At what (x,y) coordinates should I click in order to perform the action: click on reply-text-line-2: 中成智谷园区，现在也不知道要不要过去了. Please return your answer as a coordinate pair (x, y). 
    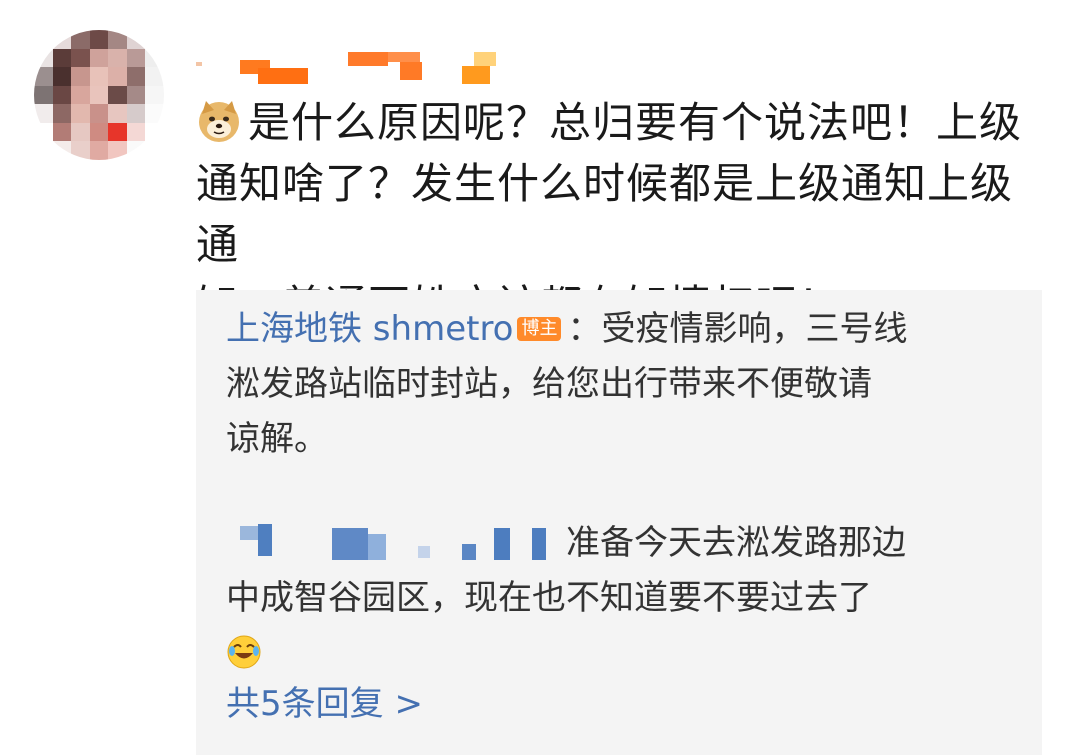
    Looking at the image, I should click on (549, 598).